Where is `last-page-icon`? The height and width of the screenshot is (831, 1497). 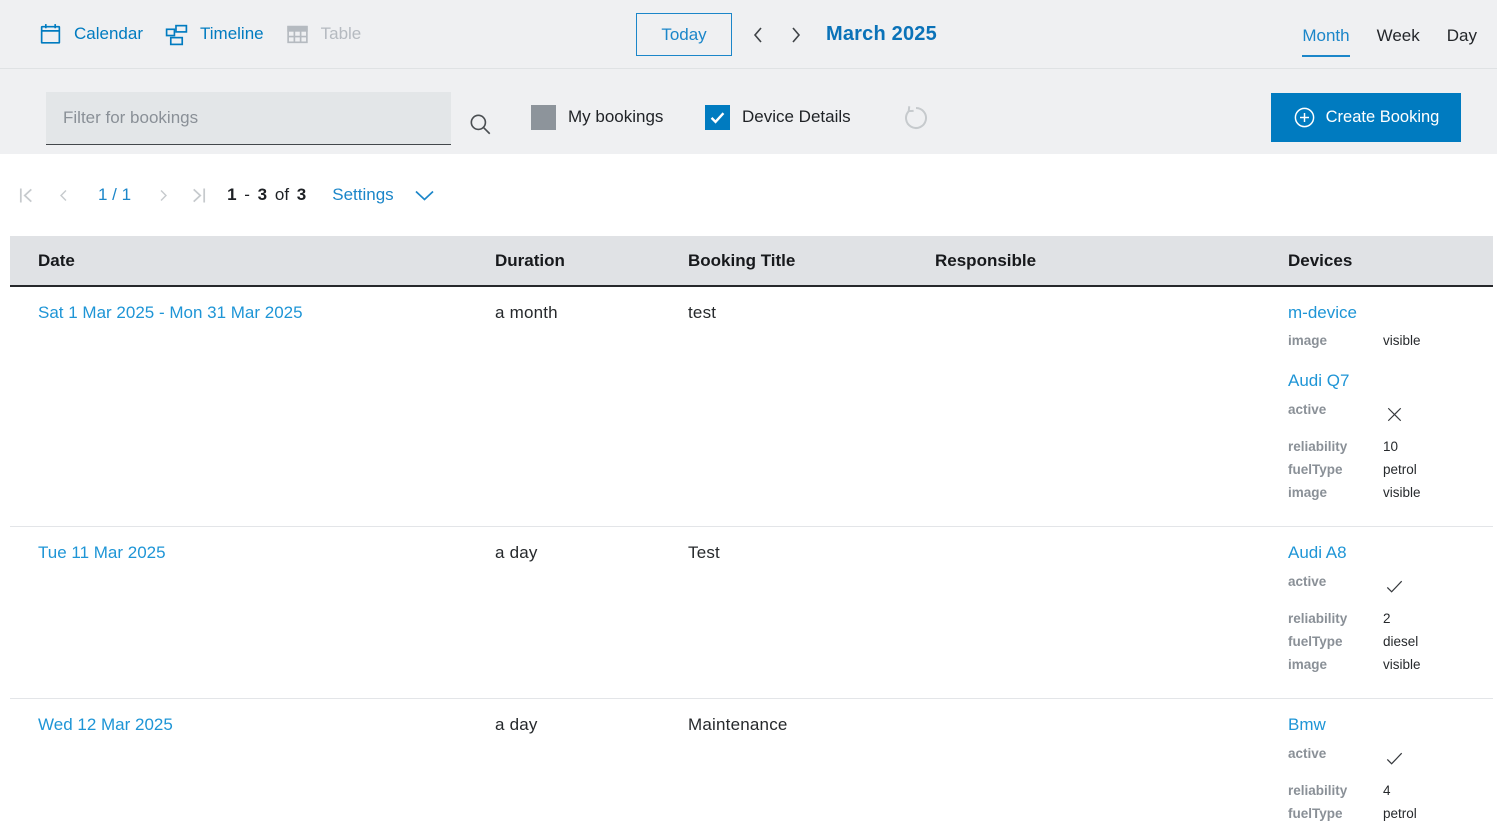 last-page-icon is located at coordinates (198, 195).